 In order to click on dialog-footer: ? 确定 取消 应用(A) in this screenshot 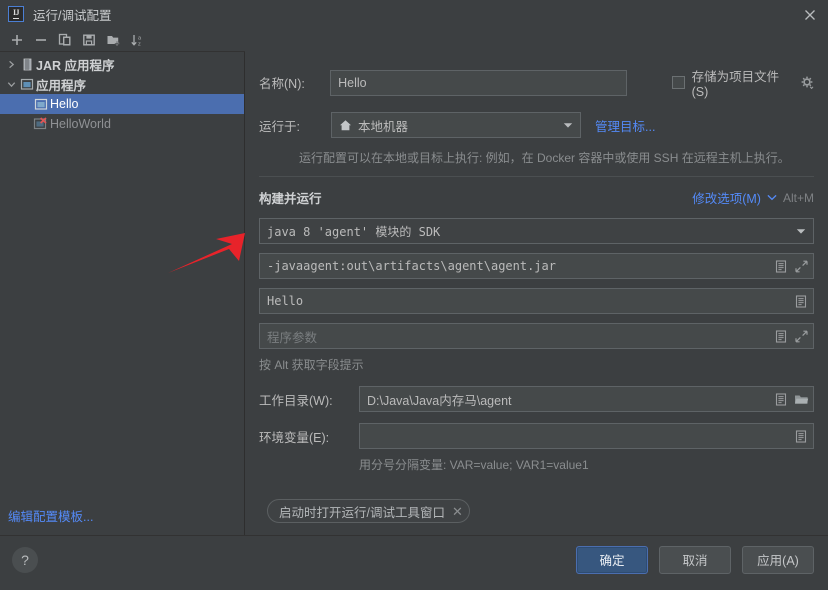, I will do `click(414, 559)`.